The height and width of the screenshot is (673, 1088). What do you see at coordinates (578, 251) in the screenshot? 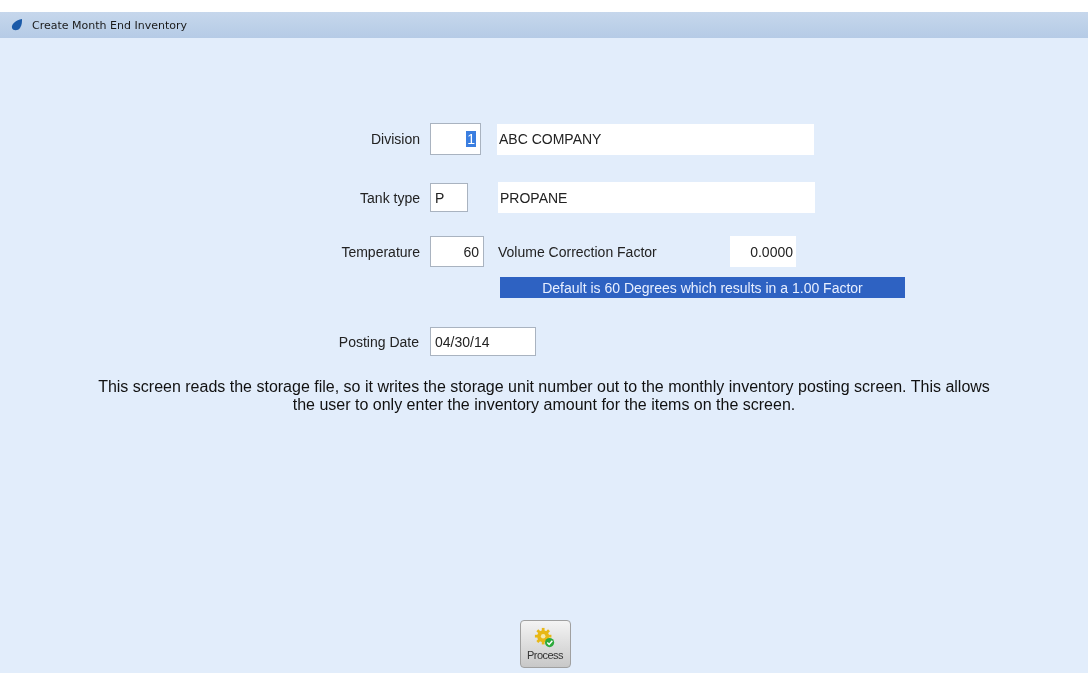
I see `field-label: Volume Correction Factor` at bounding box center [578, 251].